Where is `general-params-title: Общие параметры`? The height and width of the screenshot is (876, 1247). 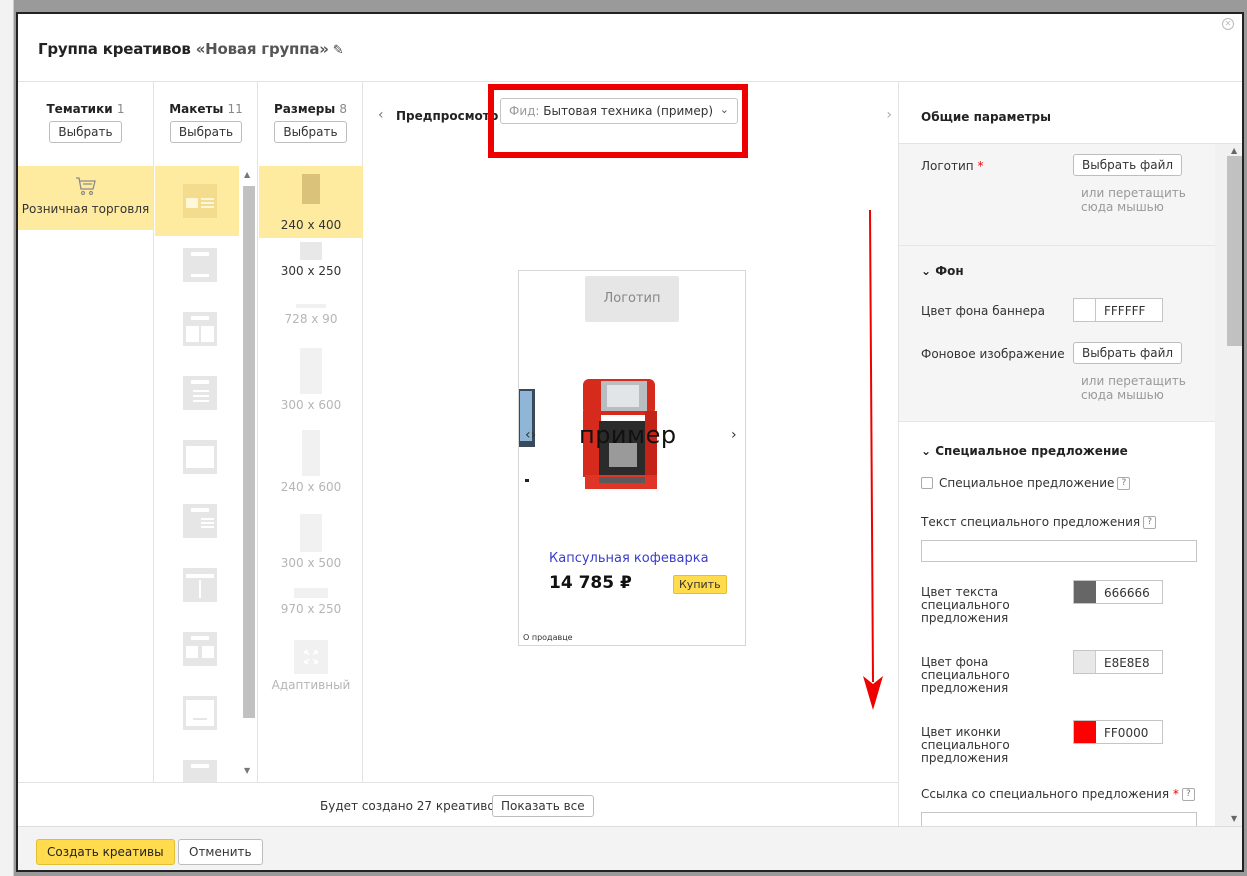 general-params-title: Общие параметры is located at coordinates (986, 117).